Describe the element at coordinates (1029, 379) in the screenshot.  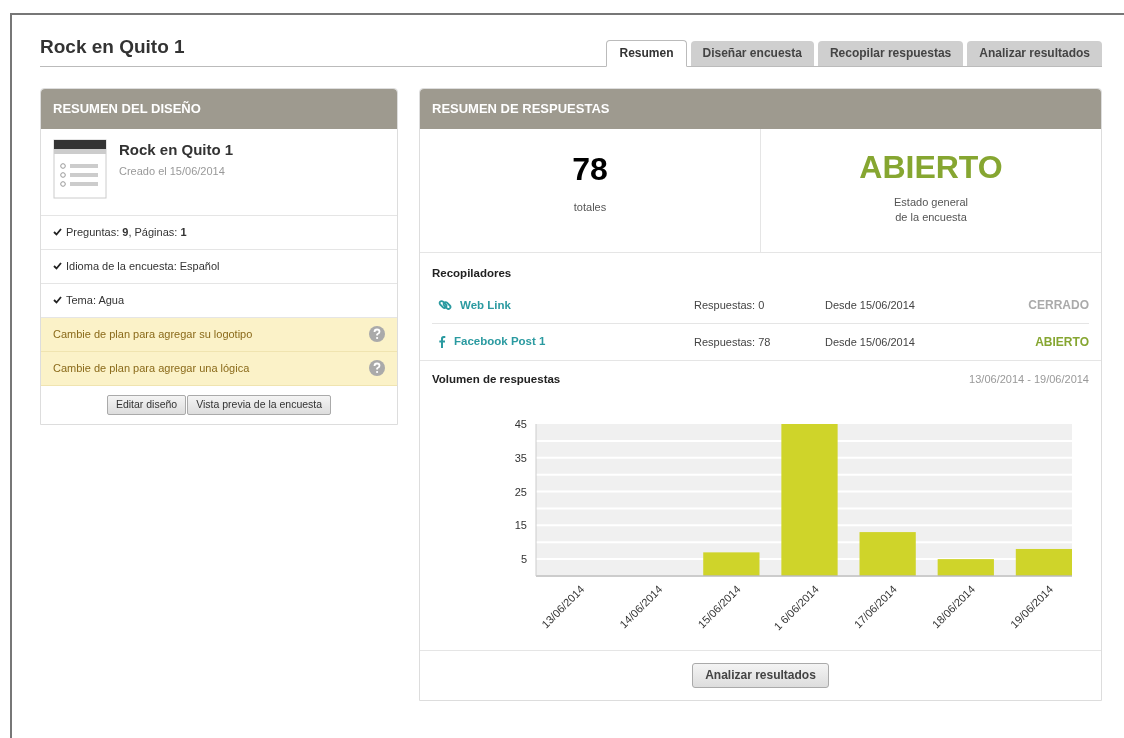
I see `date-range: 13/06/2014 - 19/06/2014` at that location.